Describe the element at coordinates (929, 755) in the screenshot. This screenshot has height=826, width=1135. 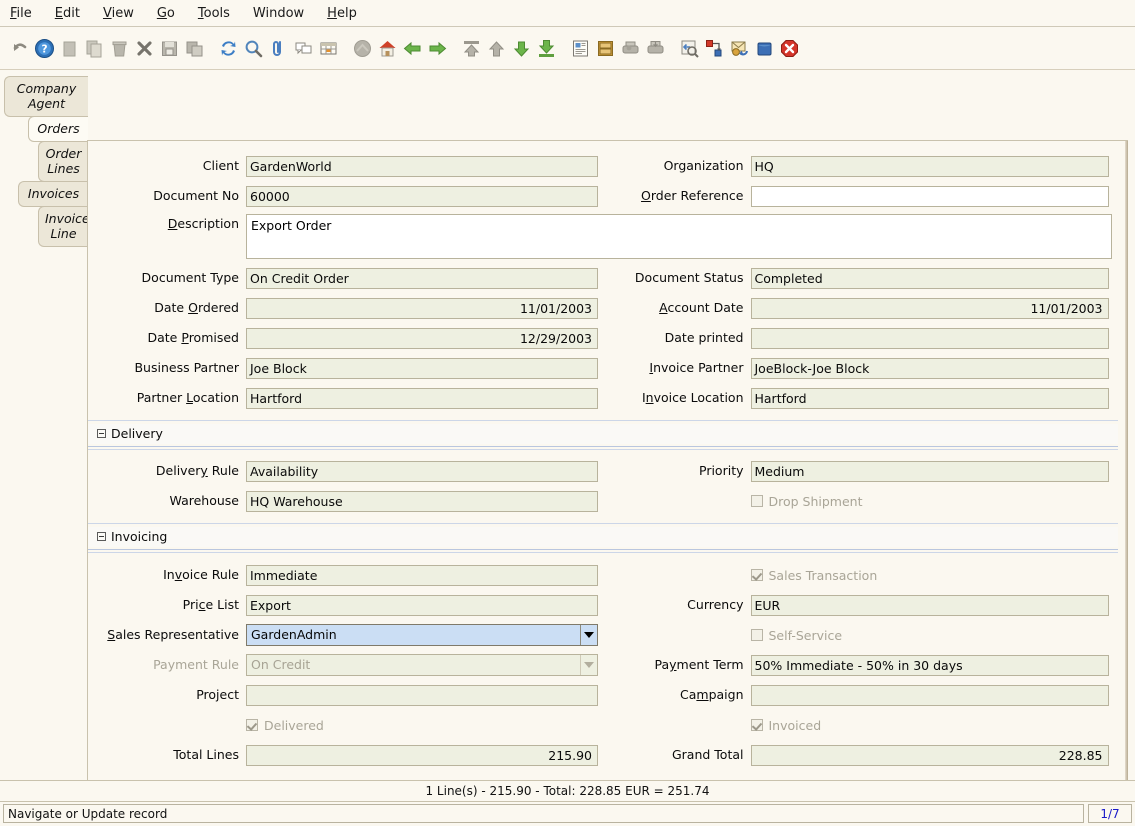
I see `grand-total-field: 228.85` at that location.